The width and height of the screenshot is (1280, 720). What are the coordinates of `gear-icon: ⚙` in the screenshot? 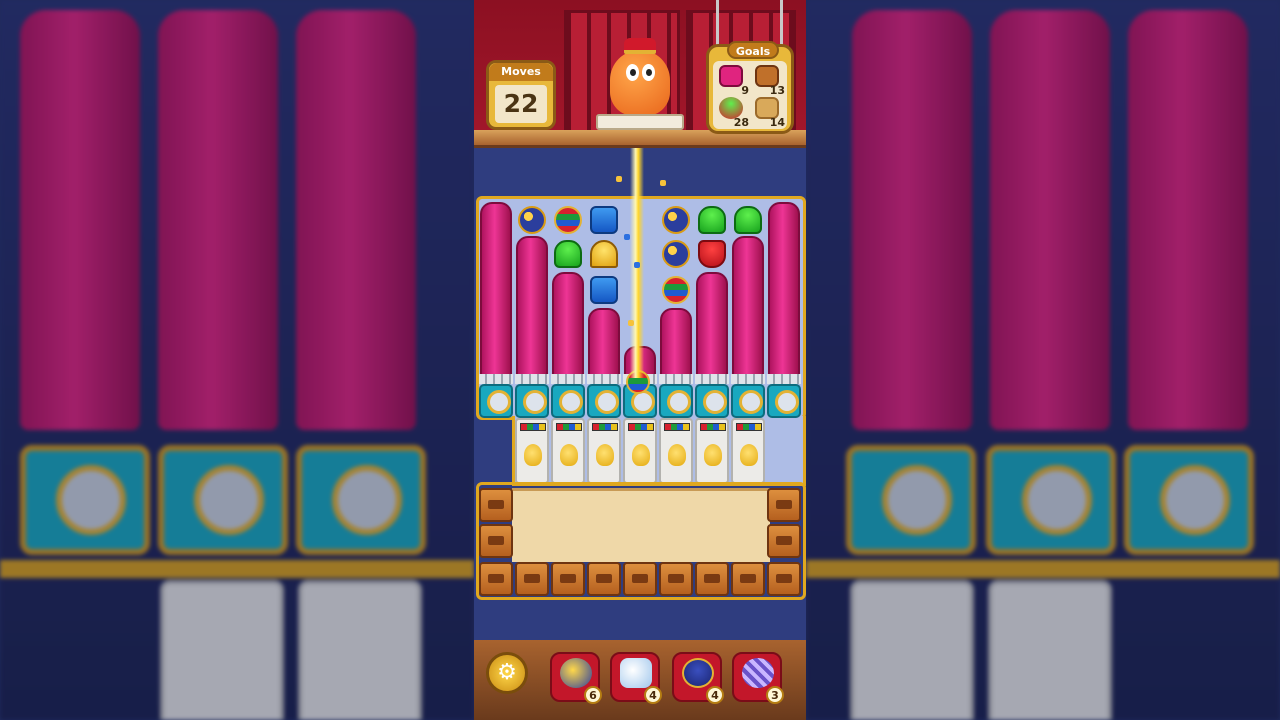 It's located at (507, 673).